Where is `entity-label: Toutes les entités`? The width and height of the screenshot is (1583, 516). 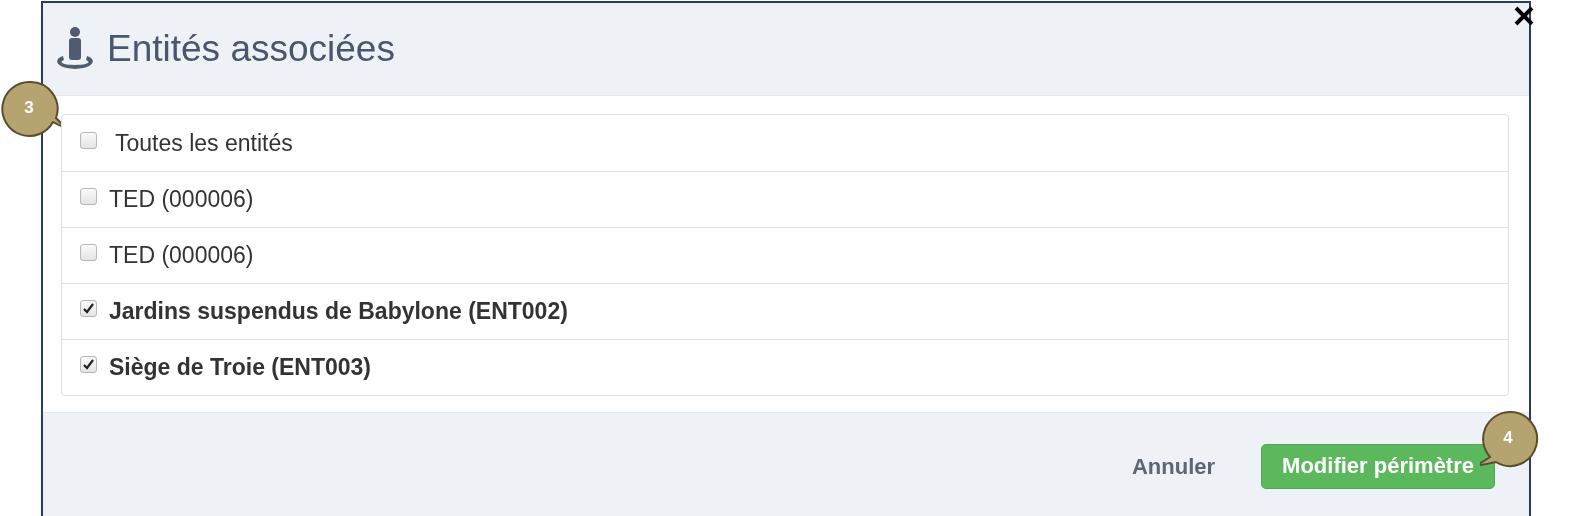 entity-label: Toutes les entités is located at coordinates (204, 143).